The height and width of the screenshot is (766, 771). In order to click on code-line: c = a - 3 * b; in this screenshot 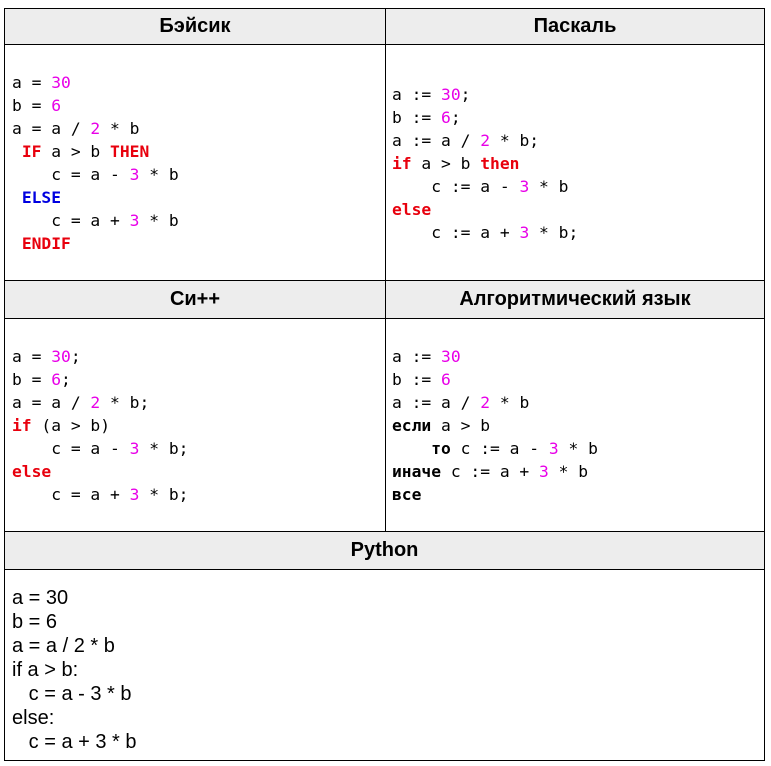, I will do `click(100, 448)`.